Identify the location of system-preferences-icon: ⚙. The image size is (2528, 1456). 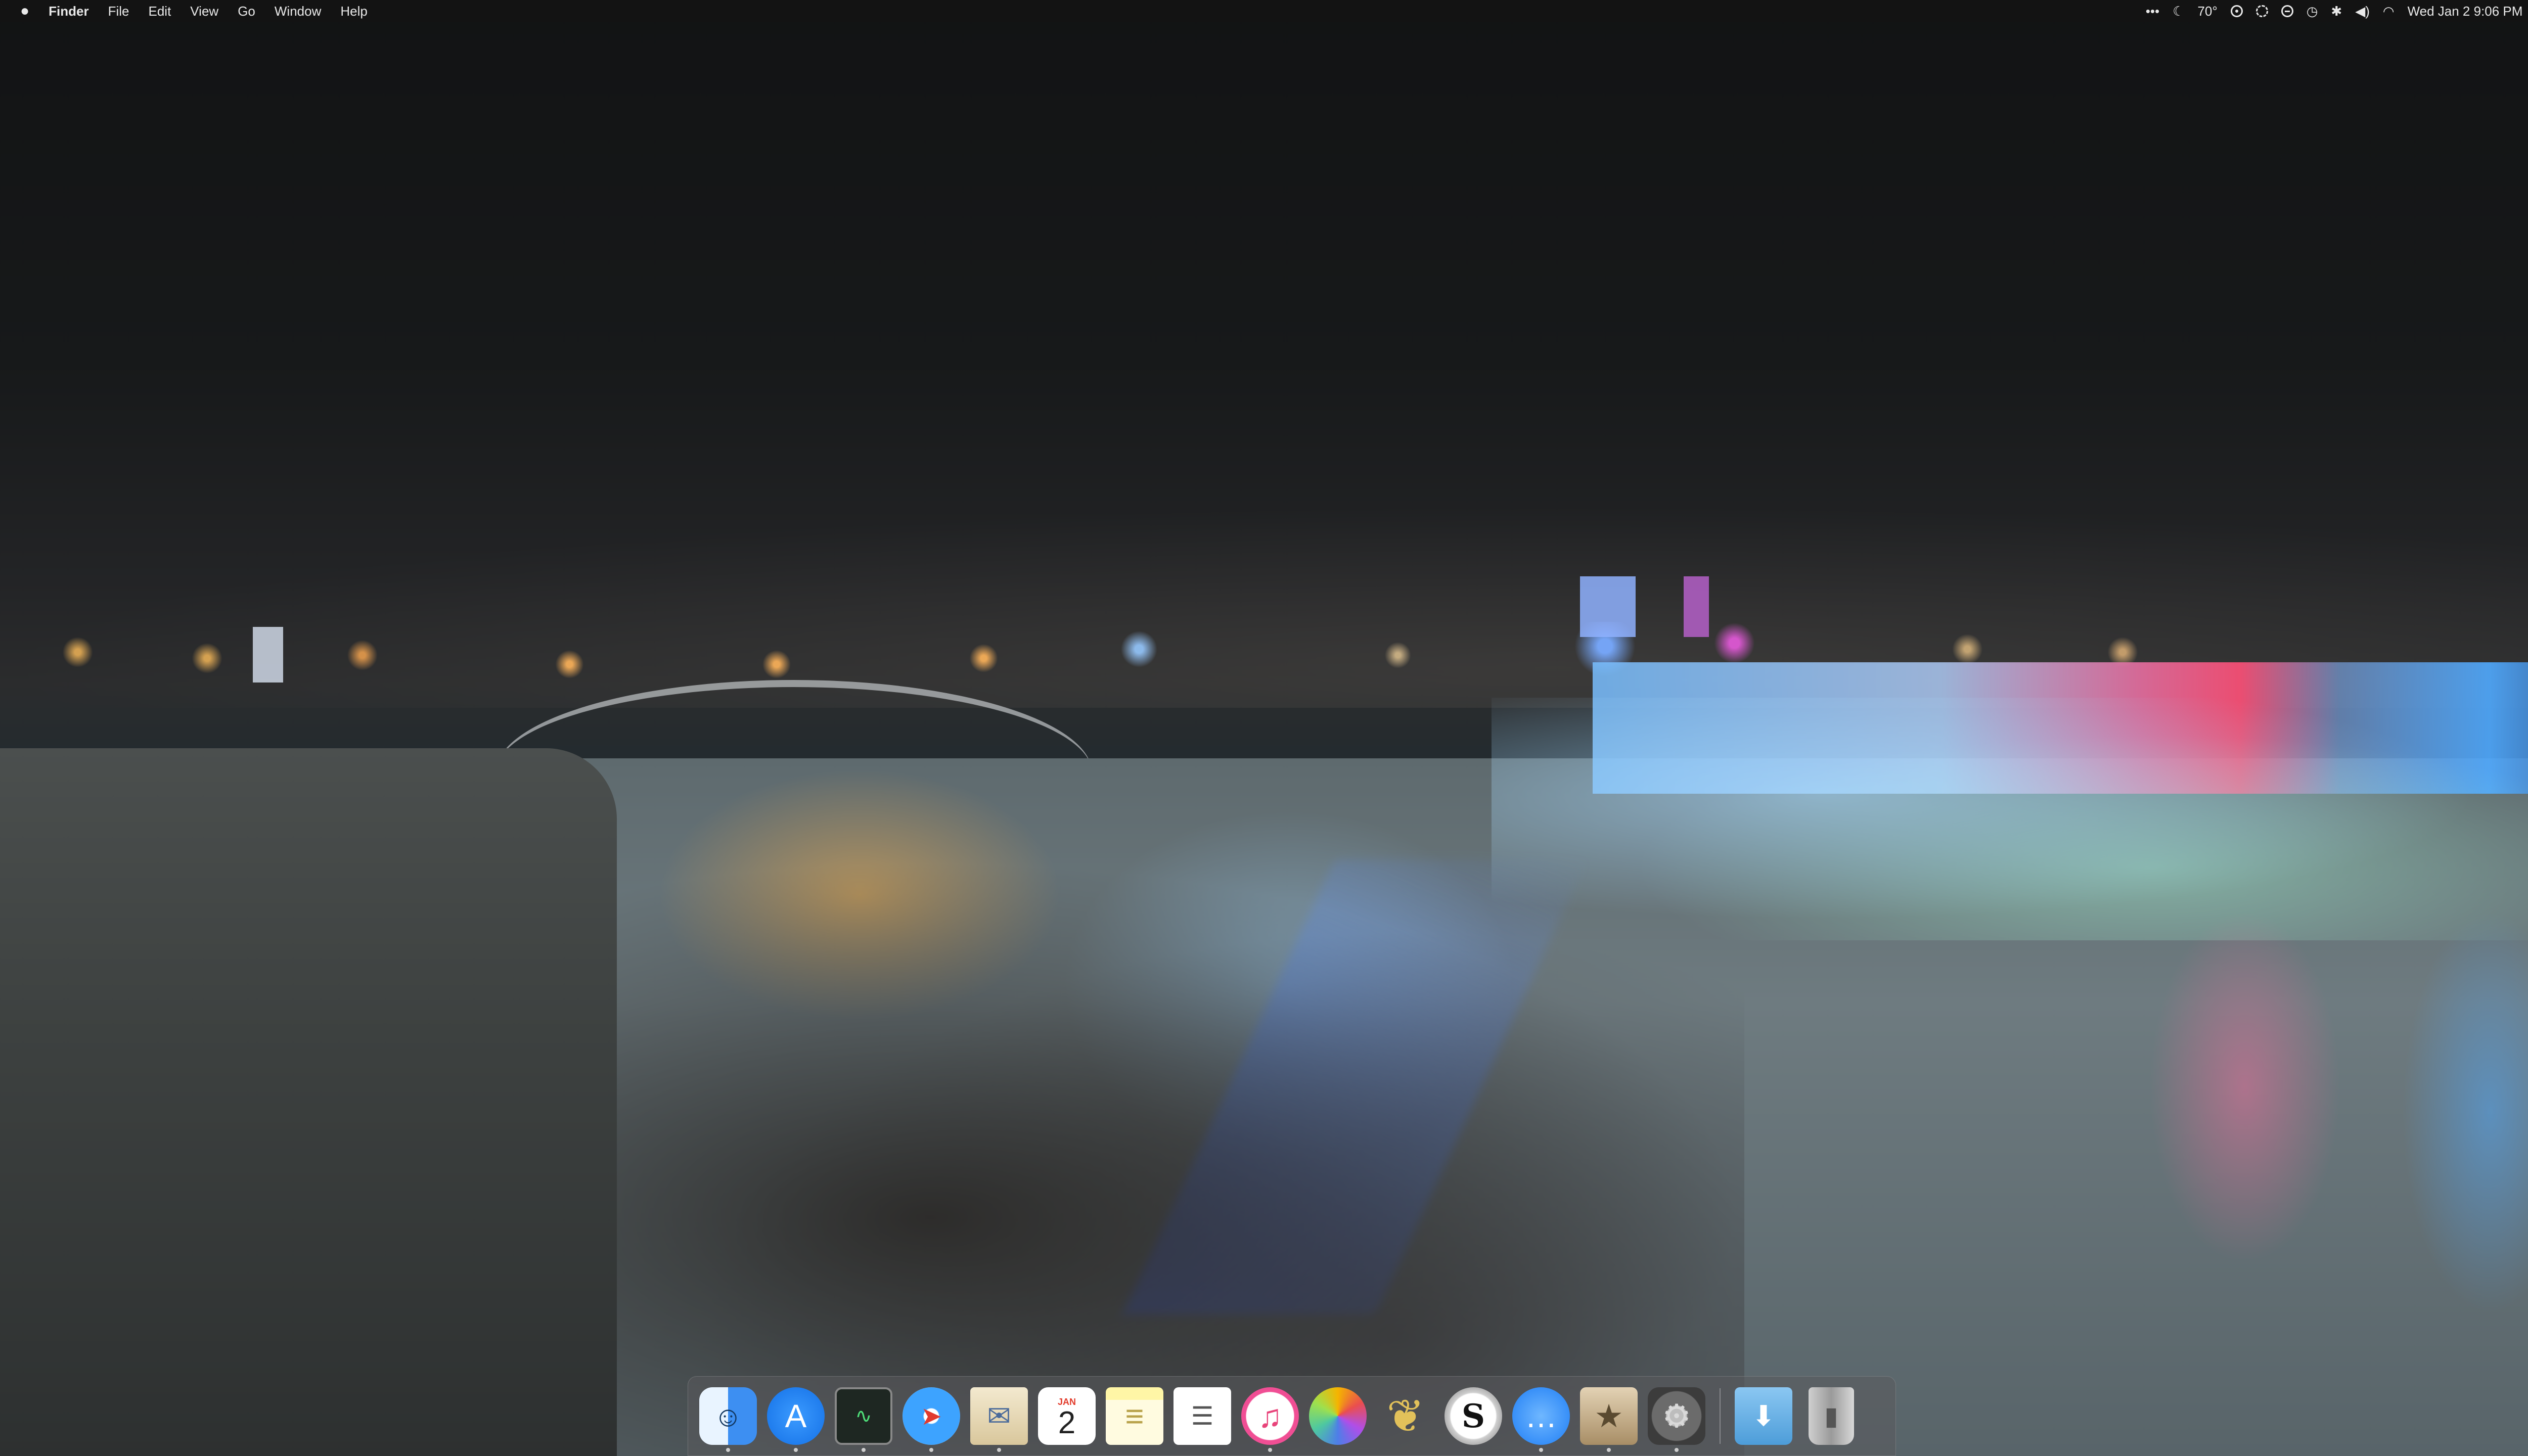
(1677, 1416).